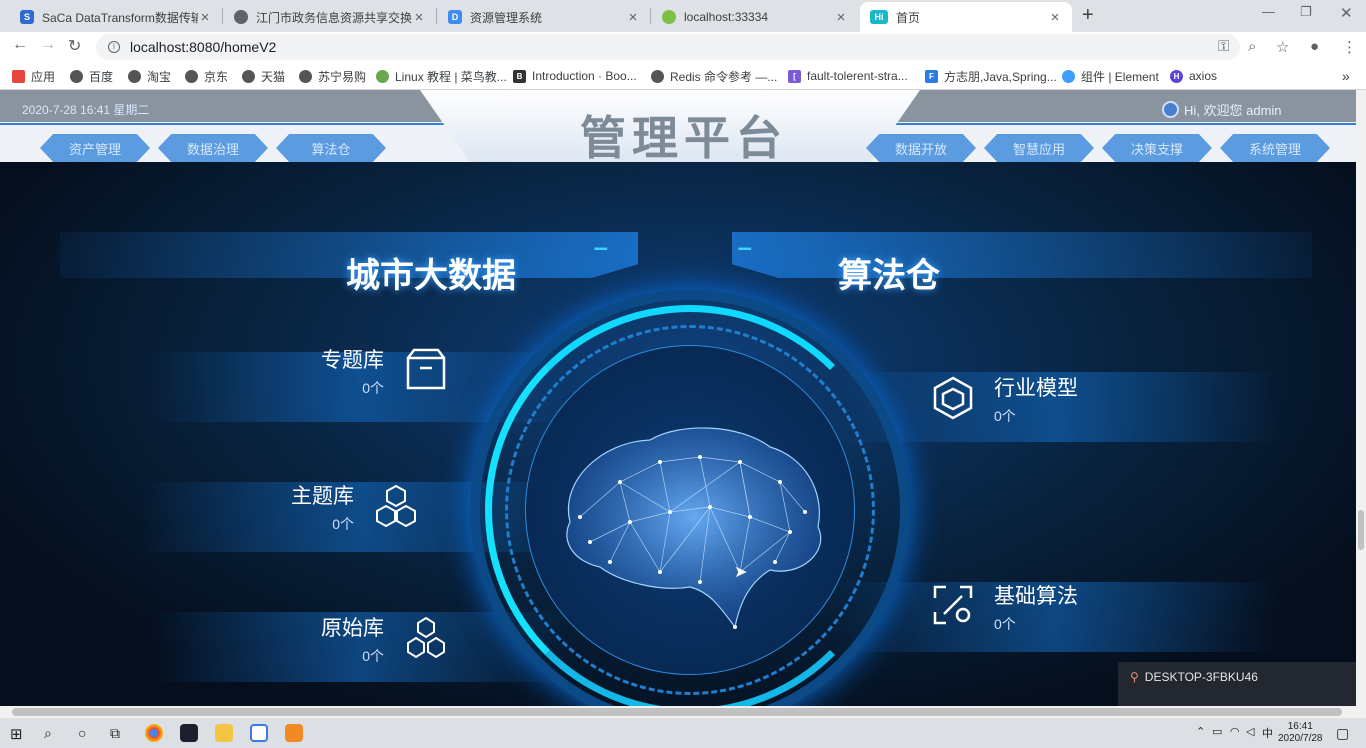 The image size is (1366, 748). I want to click on tray-chevron-icon: ⌃, so click(1200, 731).